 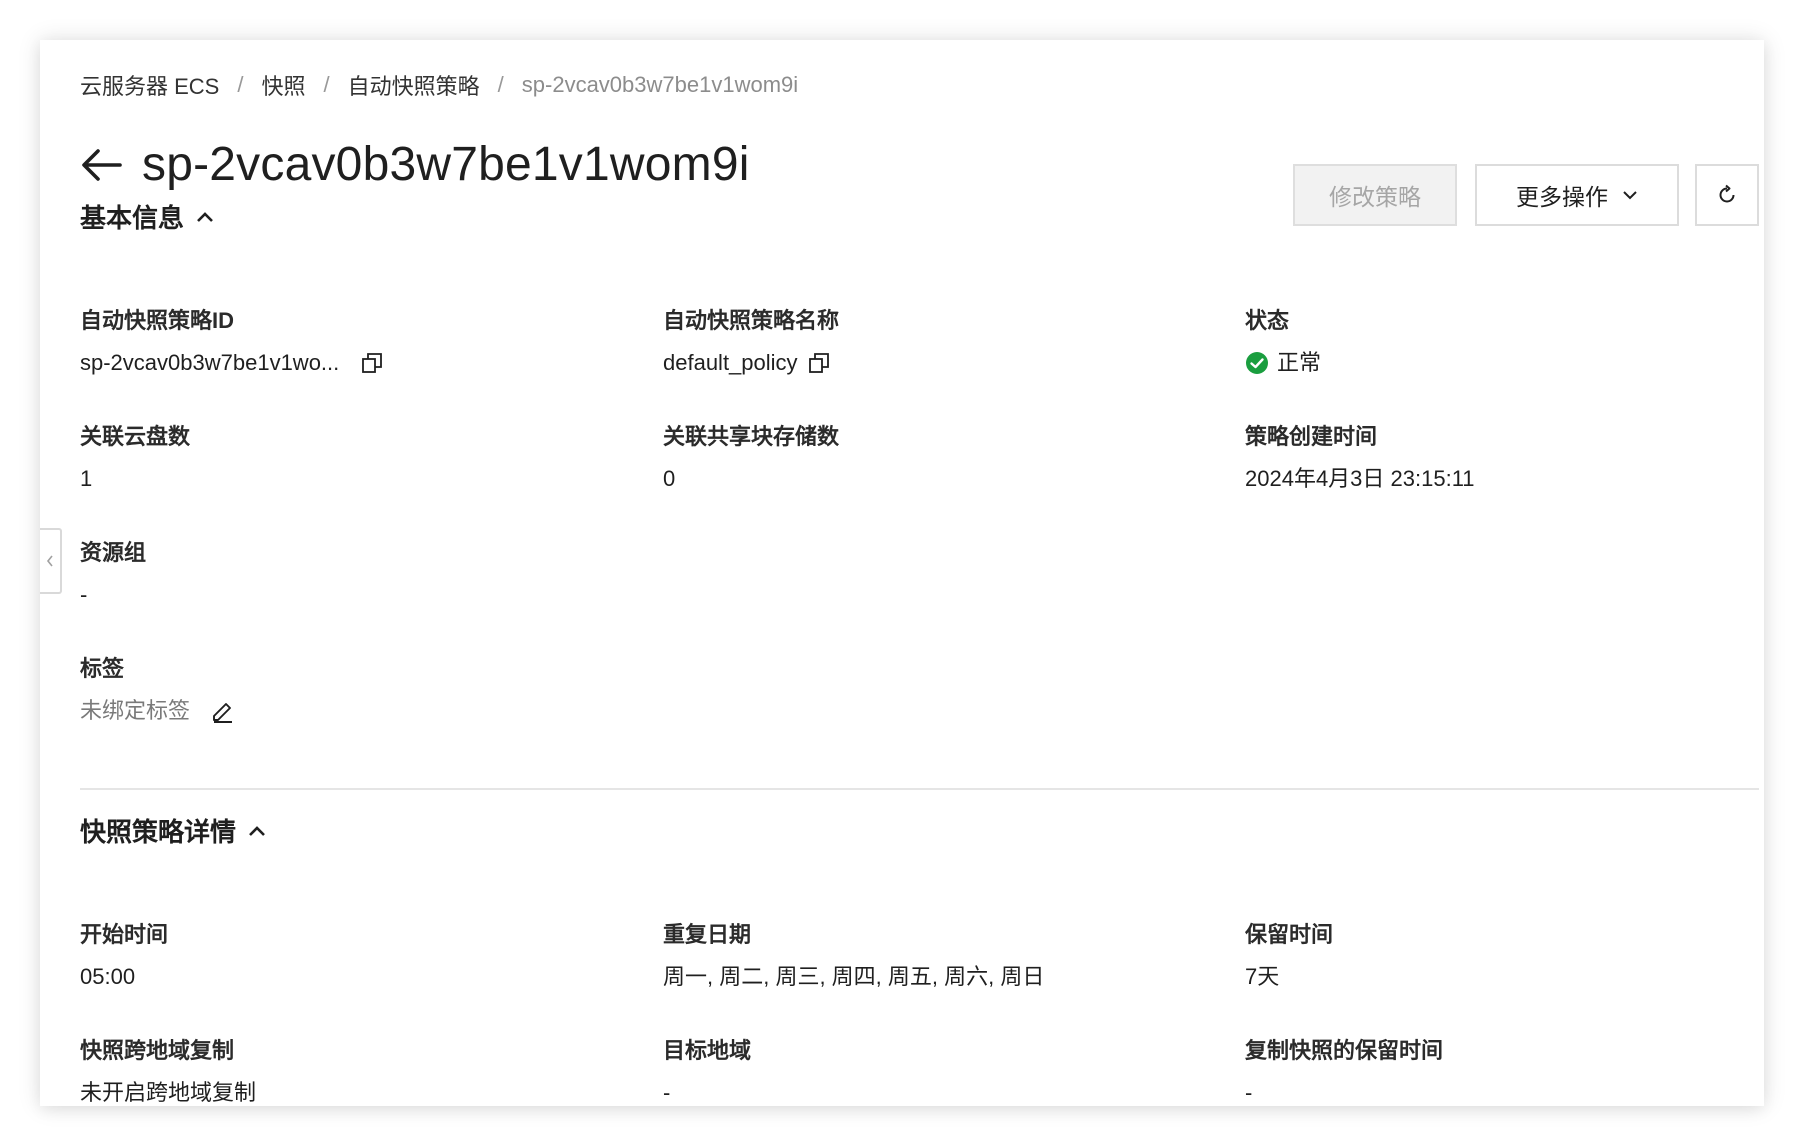 What do you see at coordinates (1504, 956) in the screenshot?
I see `field-retention: 保留时间 7天` at bounding box center [1504, 956].